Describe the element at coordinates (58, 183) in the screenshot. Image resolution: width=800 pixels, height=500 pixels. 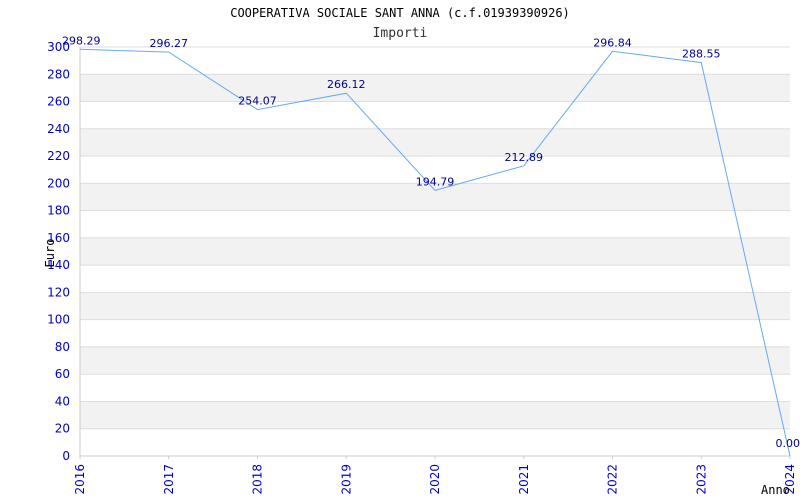
I see `y-tick-label: 200` at that location.